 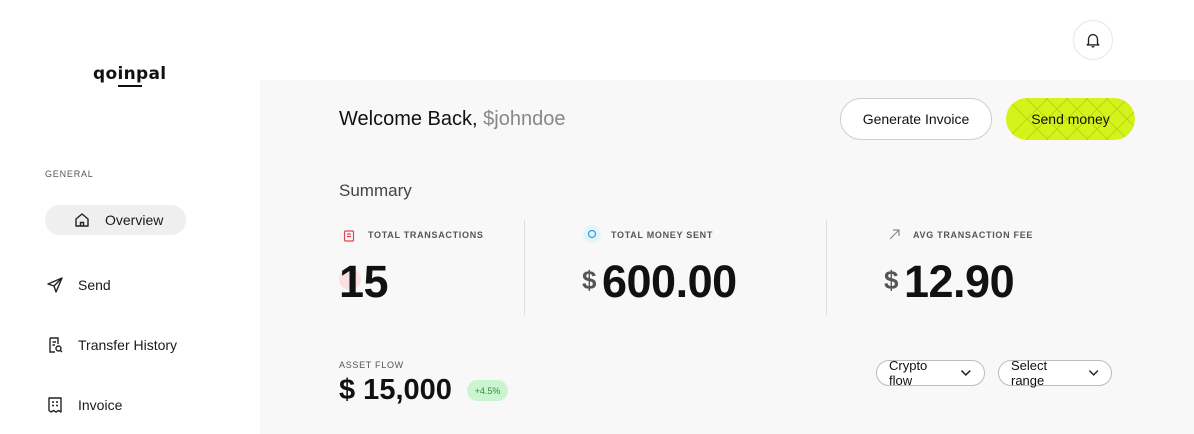 What do you see at coordinates (100, 405) in the screenshot?
I see `sidebar-item-label: Invoice` at bounding box center [100, 405].